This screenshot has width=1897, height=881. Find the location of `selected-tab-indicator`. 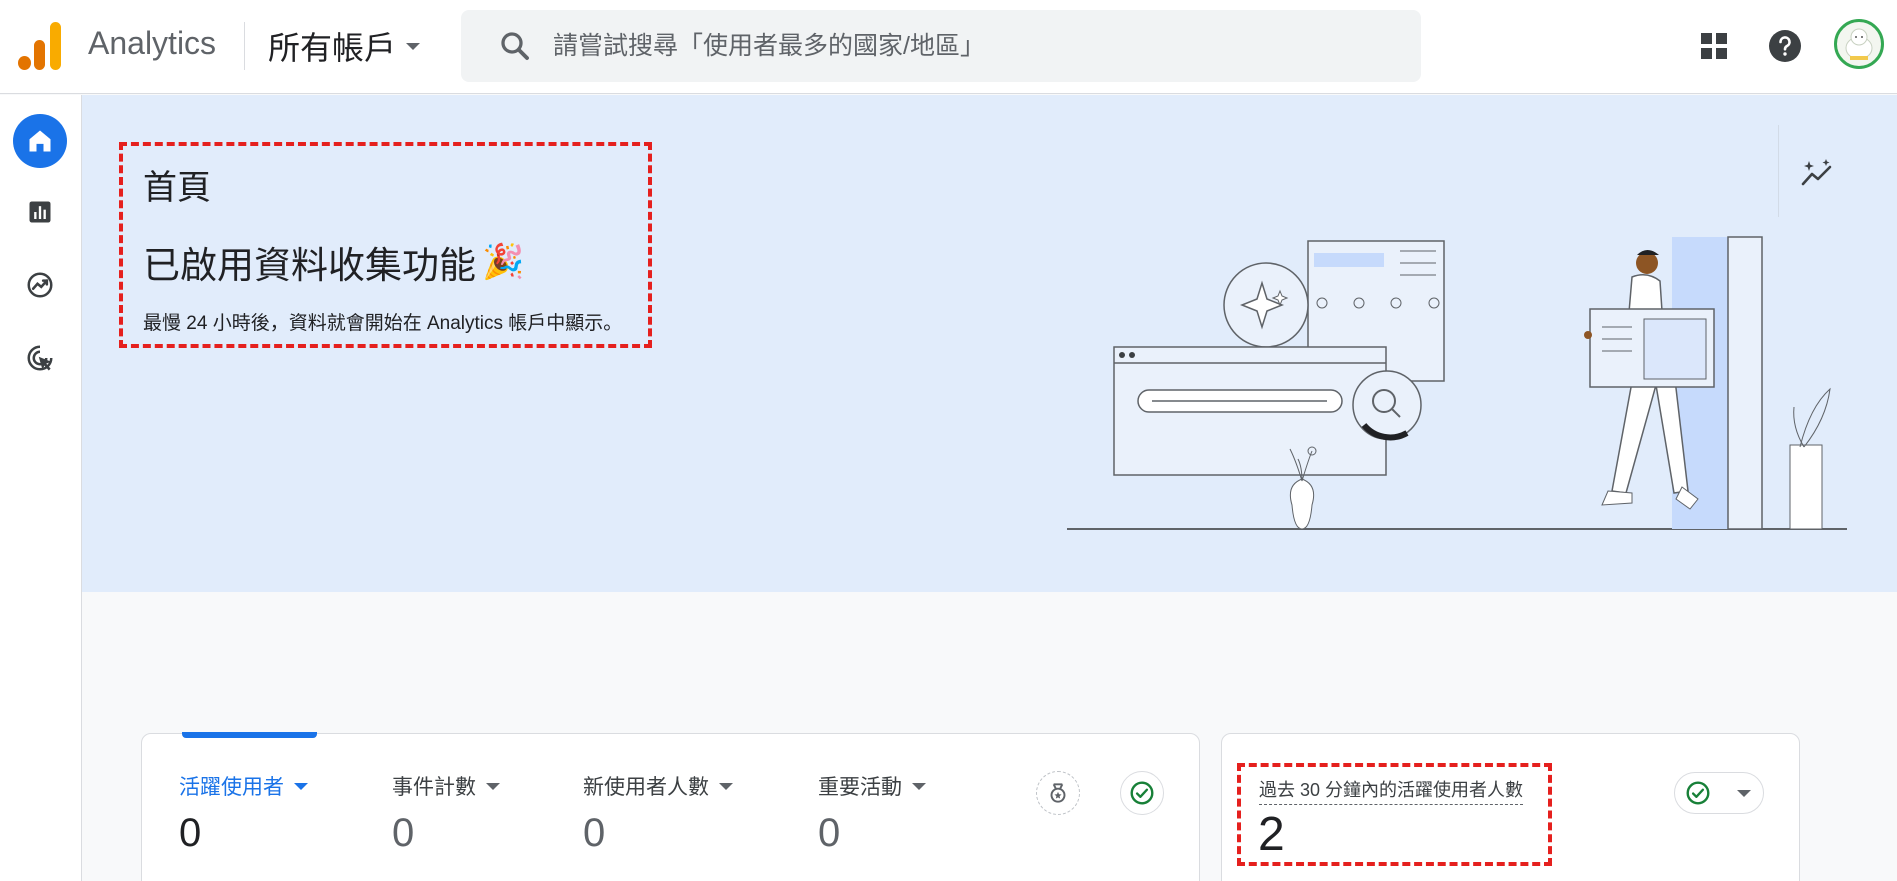

selected-tab-indicator is located at coordinates (249, 735).